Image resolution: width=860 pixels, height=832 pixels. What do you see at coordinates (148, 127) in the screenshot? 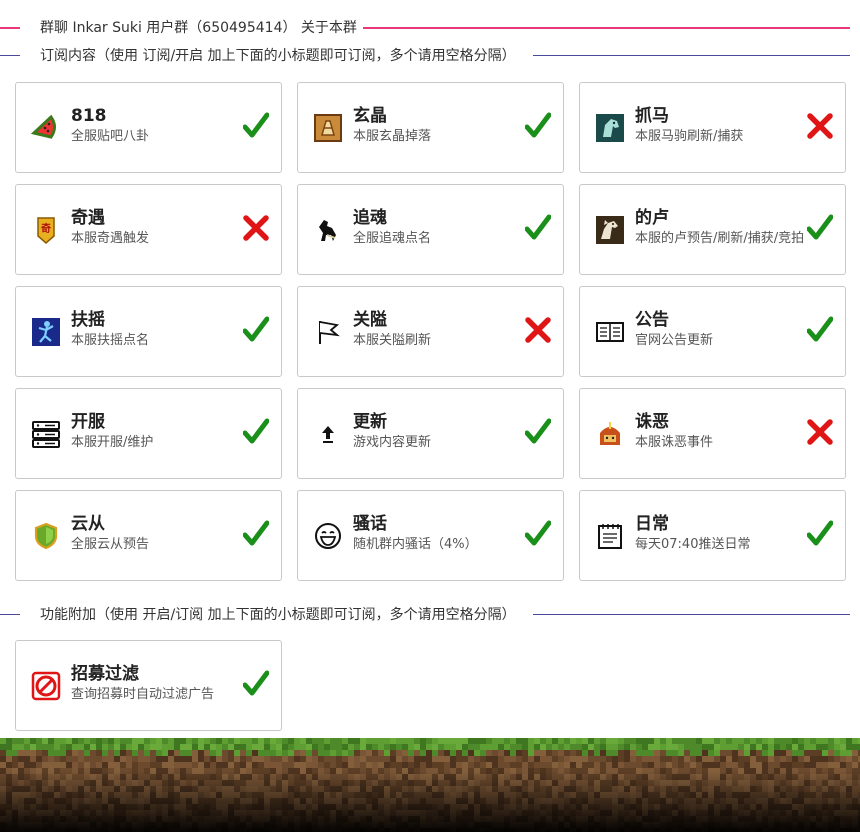
I see `subscription-card: 818 全服贴吧八卦` at bounding box center [148, 127].